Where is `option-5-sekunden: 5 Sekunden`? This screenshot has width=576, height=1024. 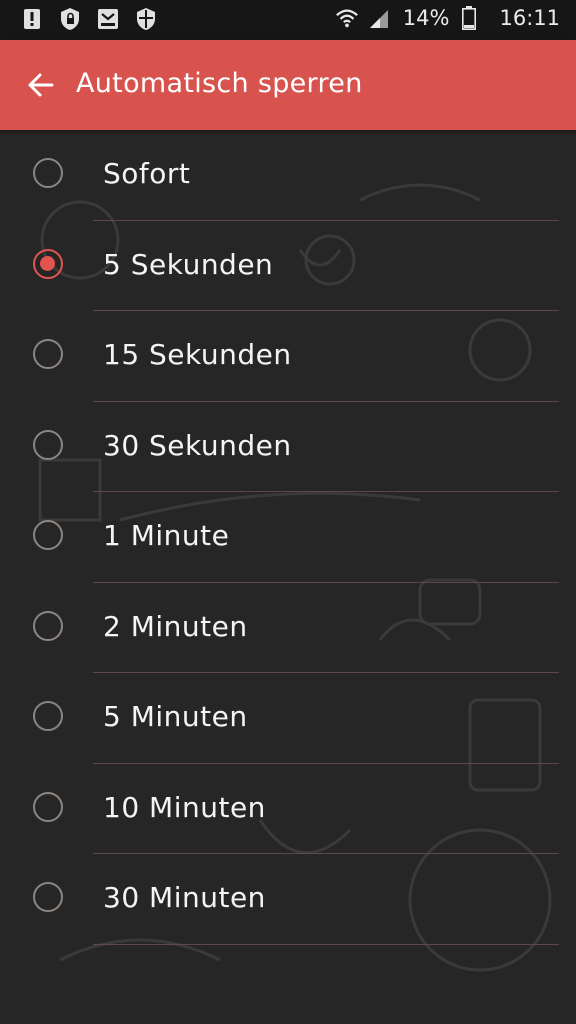
option-5-sekunden: 5 Sekunden is located at coordinates (288, 266).